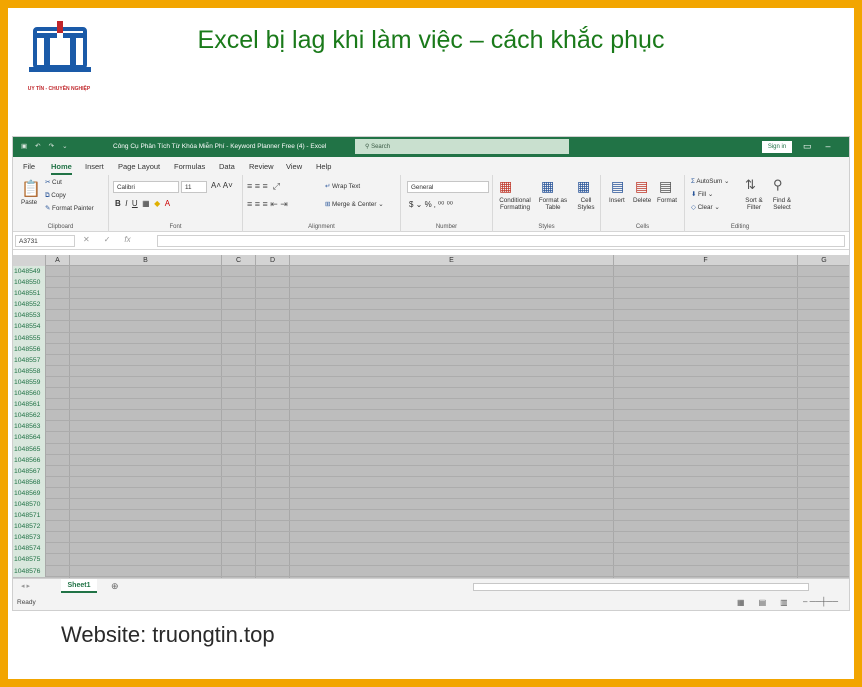 The height and width of the screenshot is (687, 862). What do you see at coordinates (294, 166) in the screenshot?
I see `tab-view: View` at bounding box center [294, 166].